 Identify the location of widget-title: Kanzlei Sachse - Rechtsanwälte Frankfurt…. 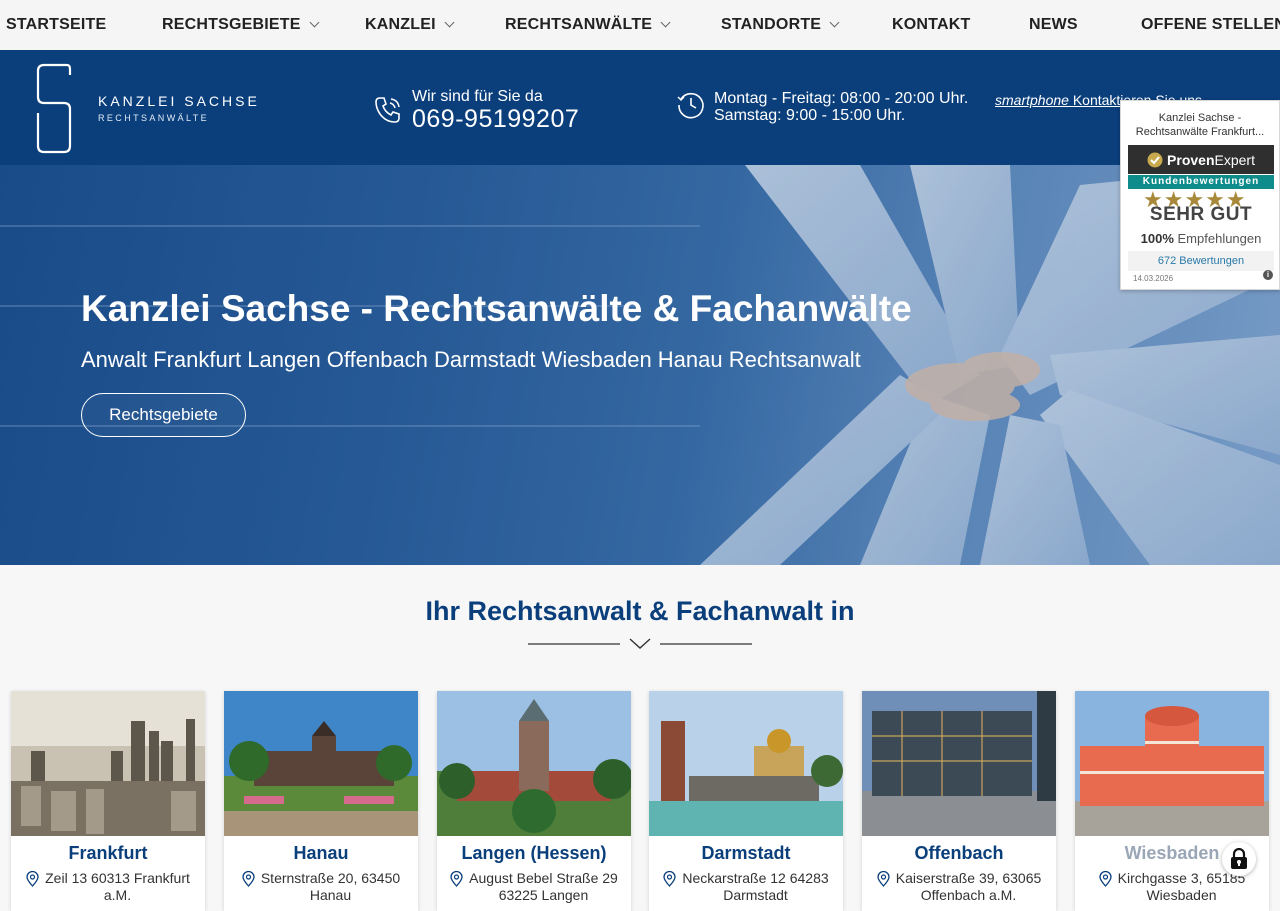
(1200, 125).